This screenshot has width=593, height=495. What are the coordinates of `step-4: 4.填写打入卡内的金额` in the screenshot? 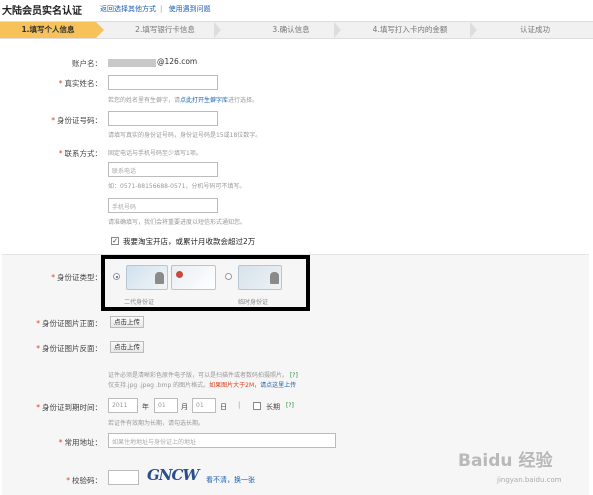 It's located at (410, 29).